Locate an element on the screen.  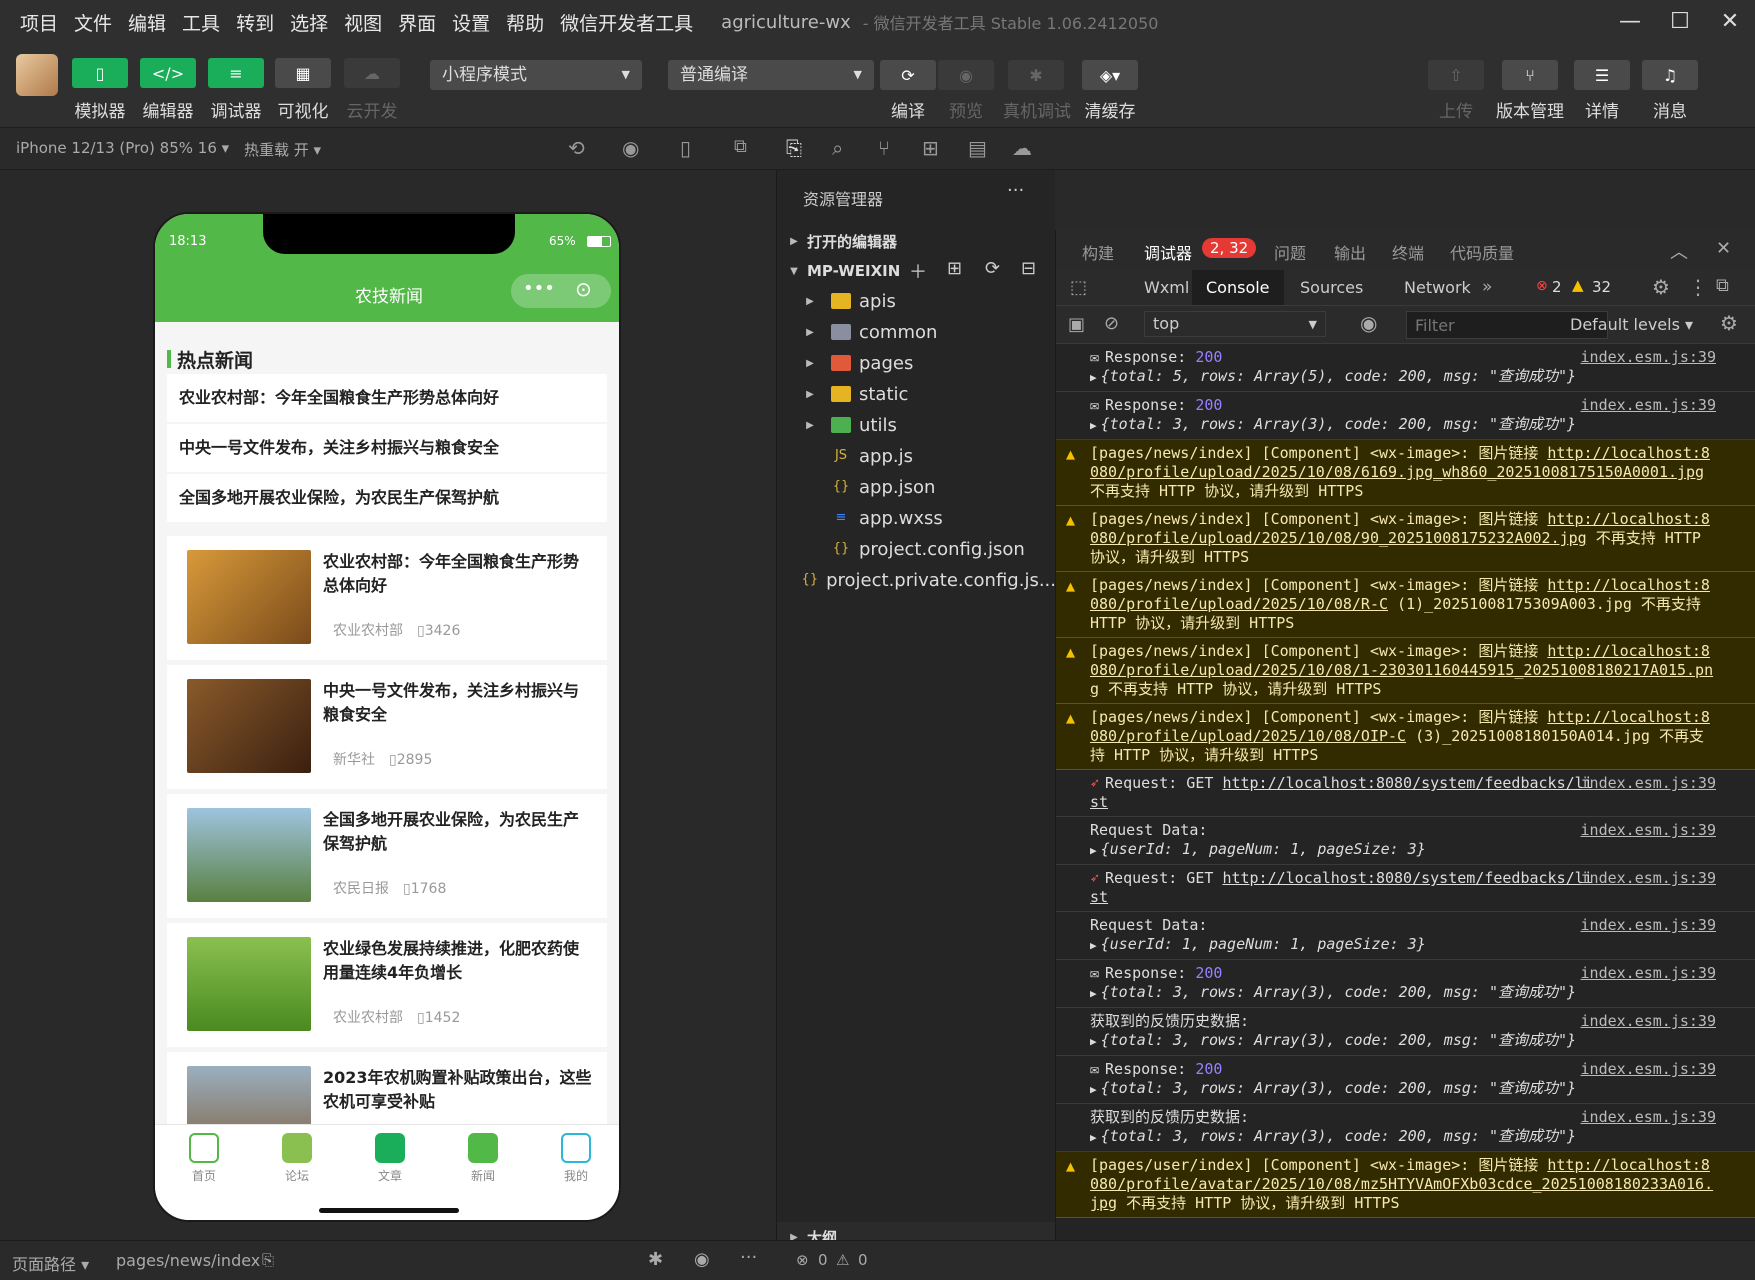
menu-item: 微信开发者工具 is located at coordinates (626, 22).